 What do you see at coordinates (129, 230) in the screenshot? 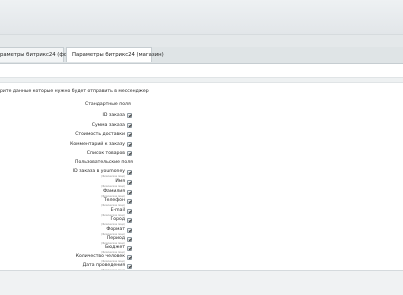
I see `field-checkbox-format` at bounding box center [129, 230].